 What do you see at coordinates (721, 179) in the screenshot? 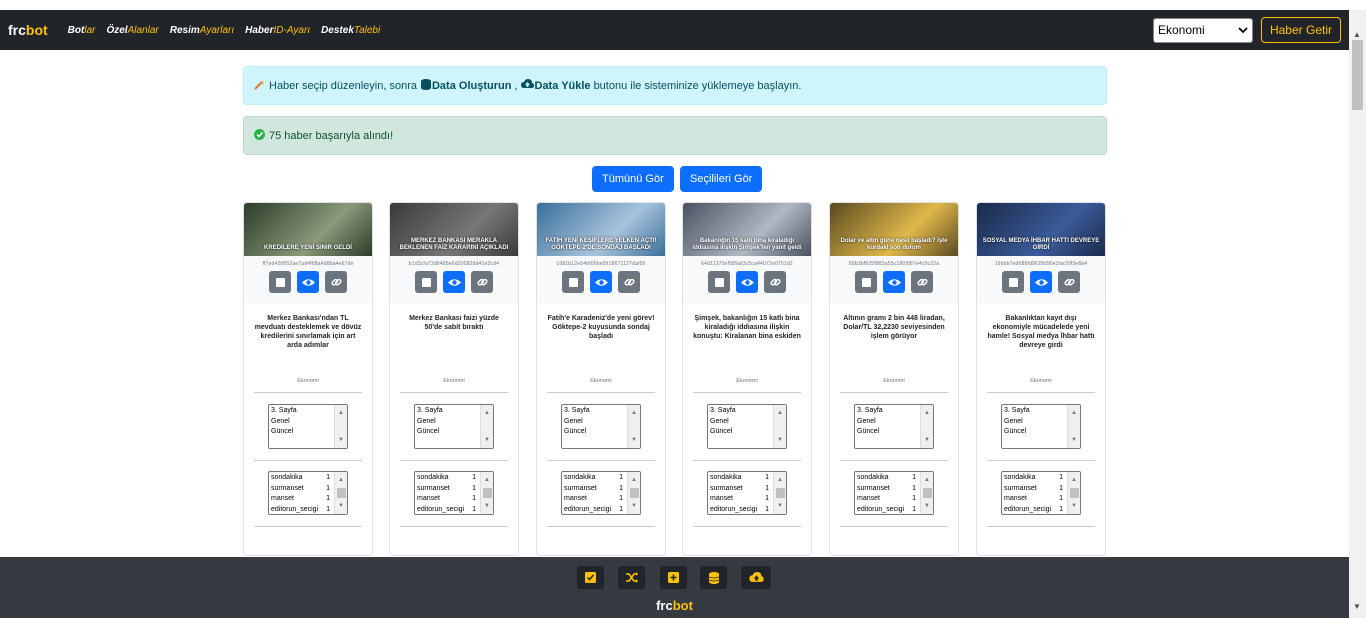
I see `view-selected-button: Seçilileri Gör` at bounding box center [721, 179].